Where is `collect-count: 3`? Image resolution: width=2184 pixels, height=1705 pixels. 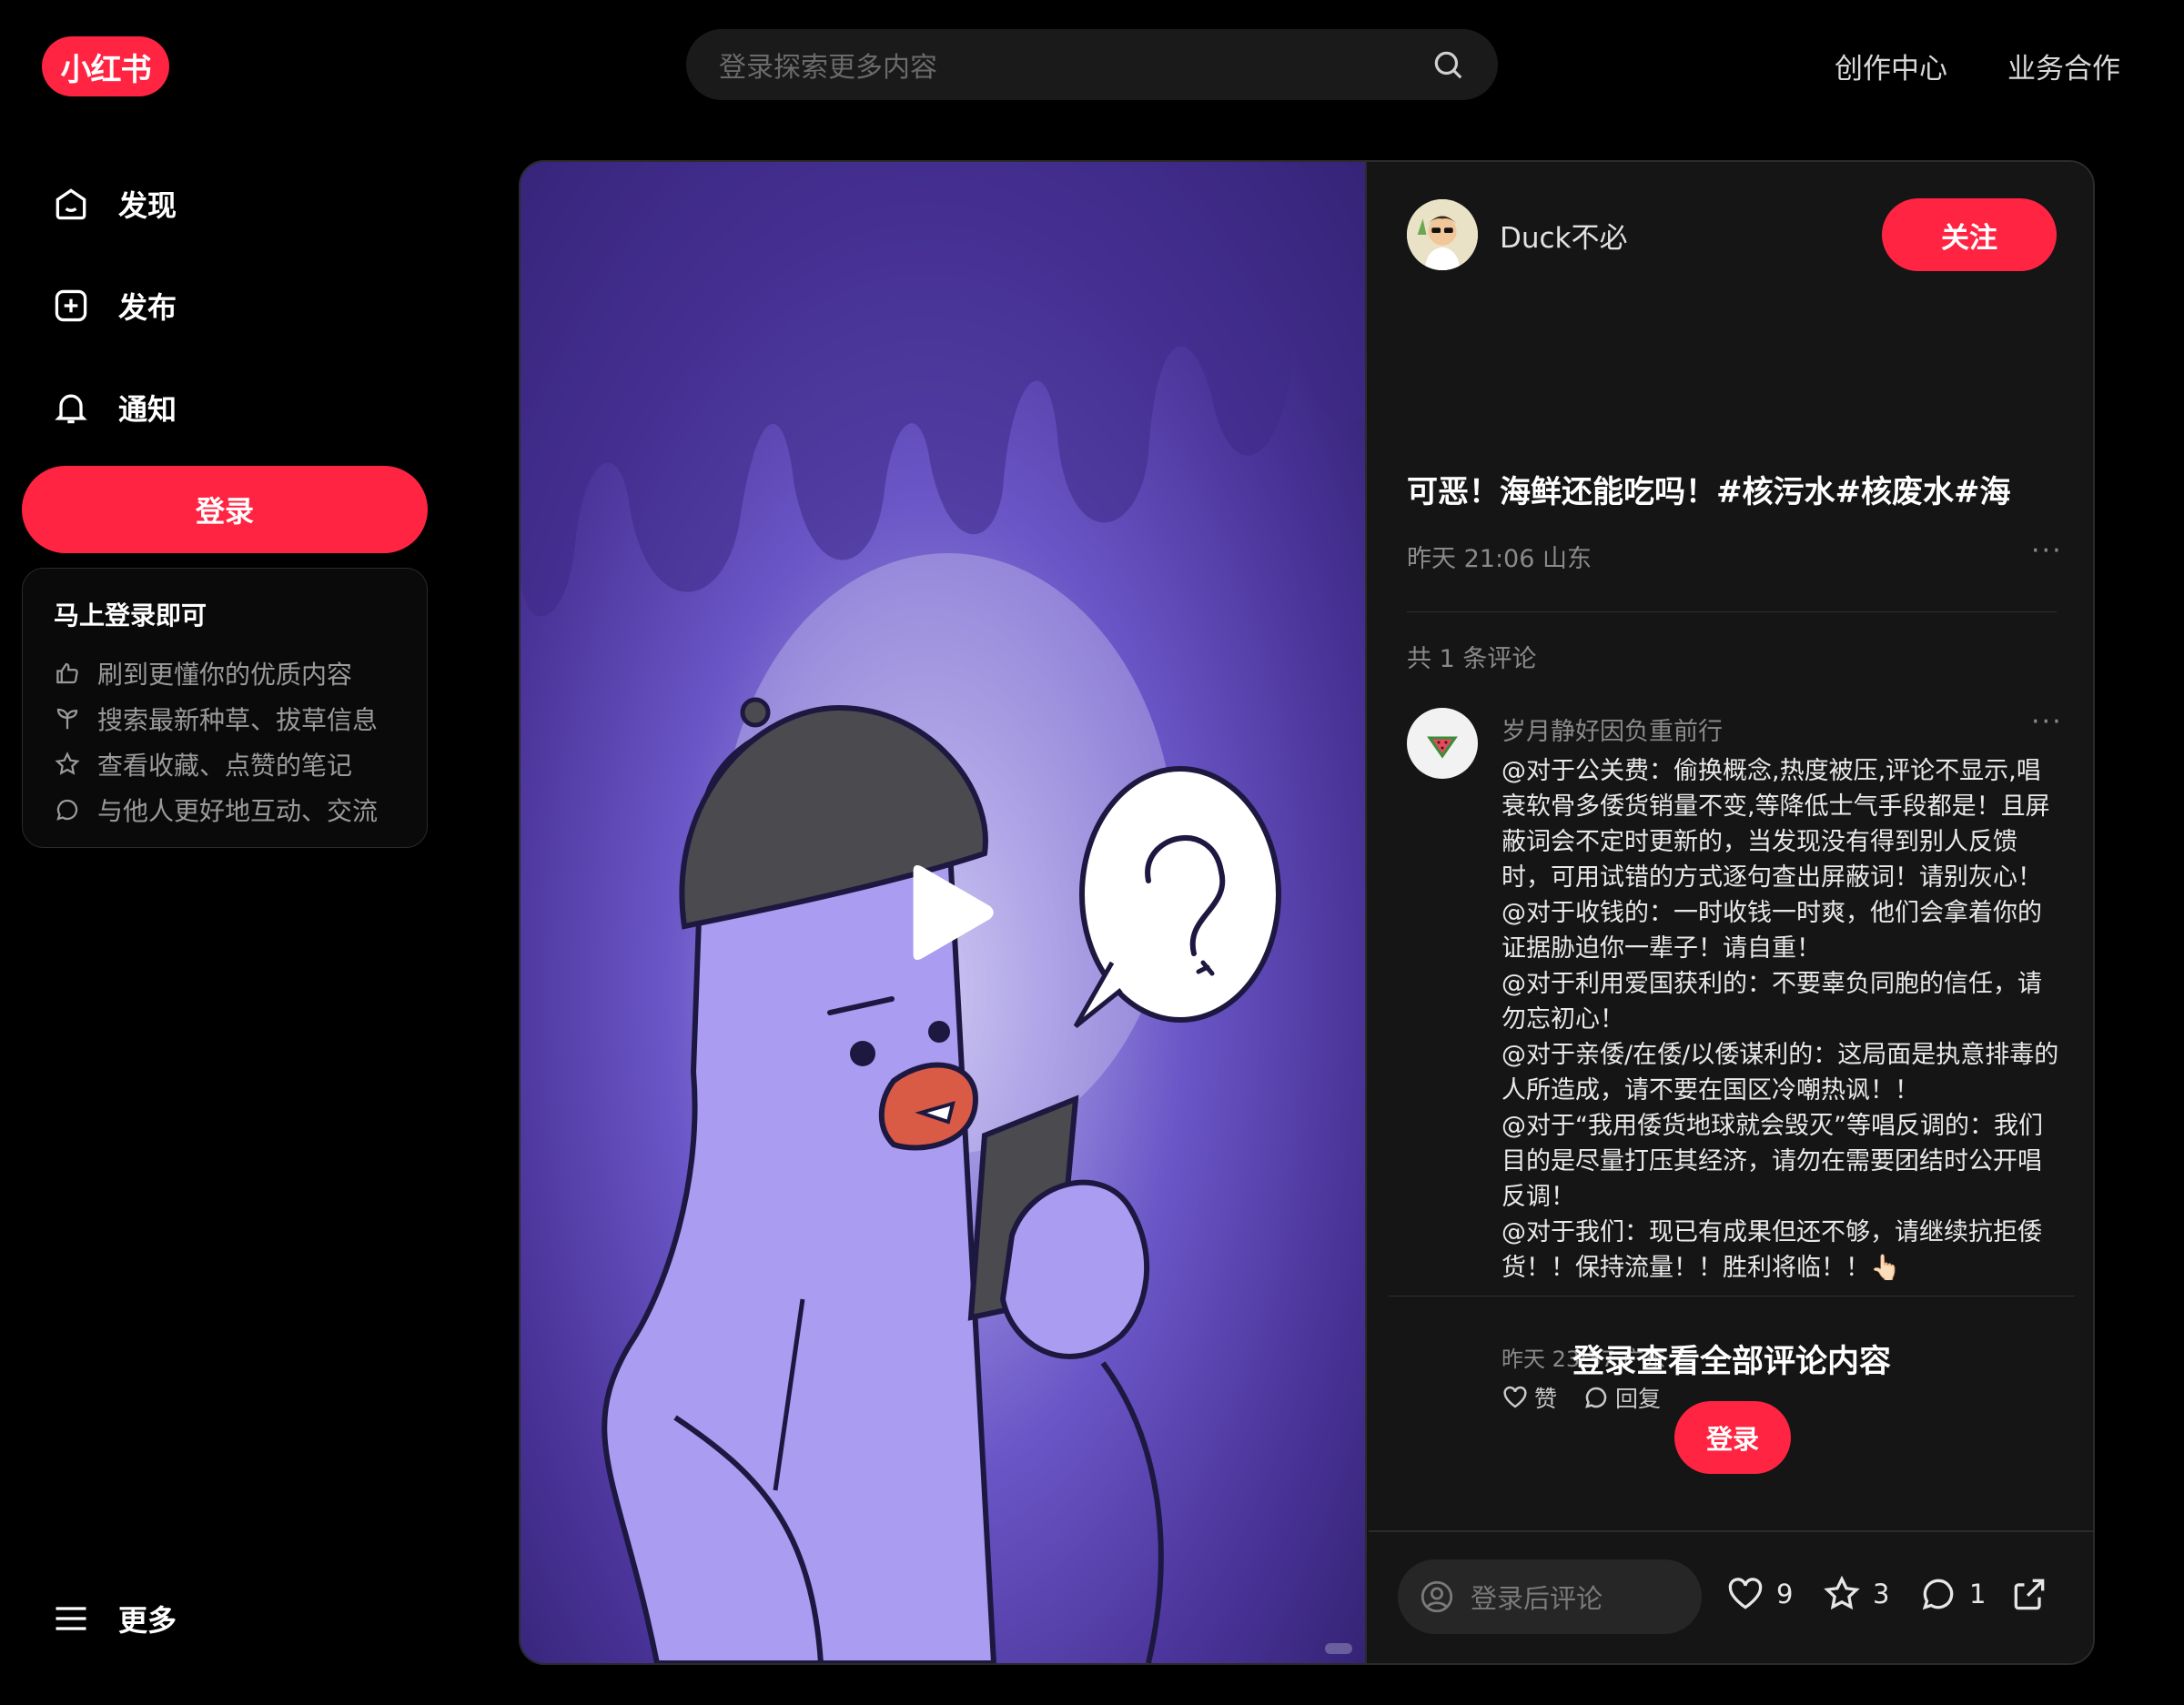 collect-count: 3 is located at coordinates (1882, 1594).